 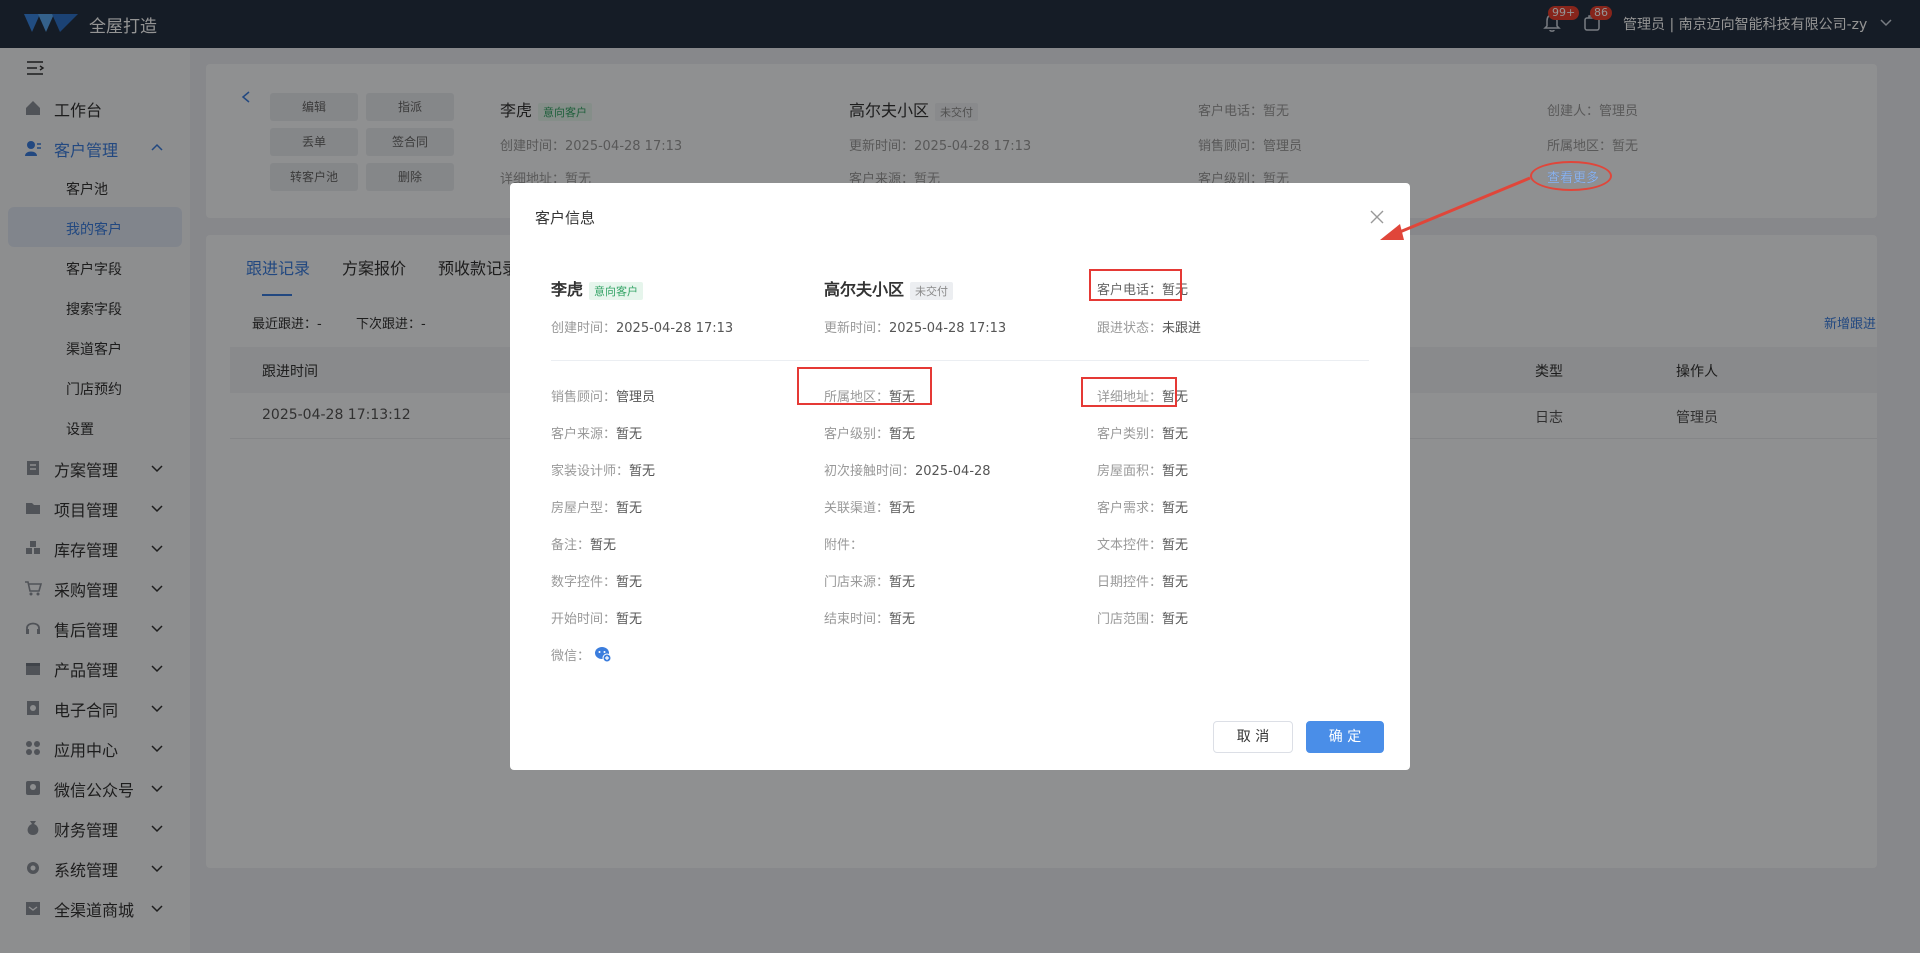 I want to click on modal-field-source: 客户来源：暂无, so click(x=596, y=432).